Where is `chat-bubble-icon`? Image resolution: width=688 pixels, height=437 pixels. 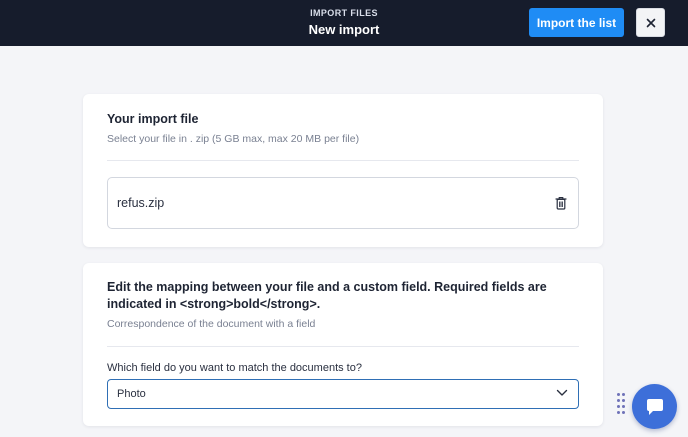 chat-bubble-icon is located at coordinates (654, 406).